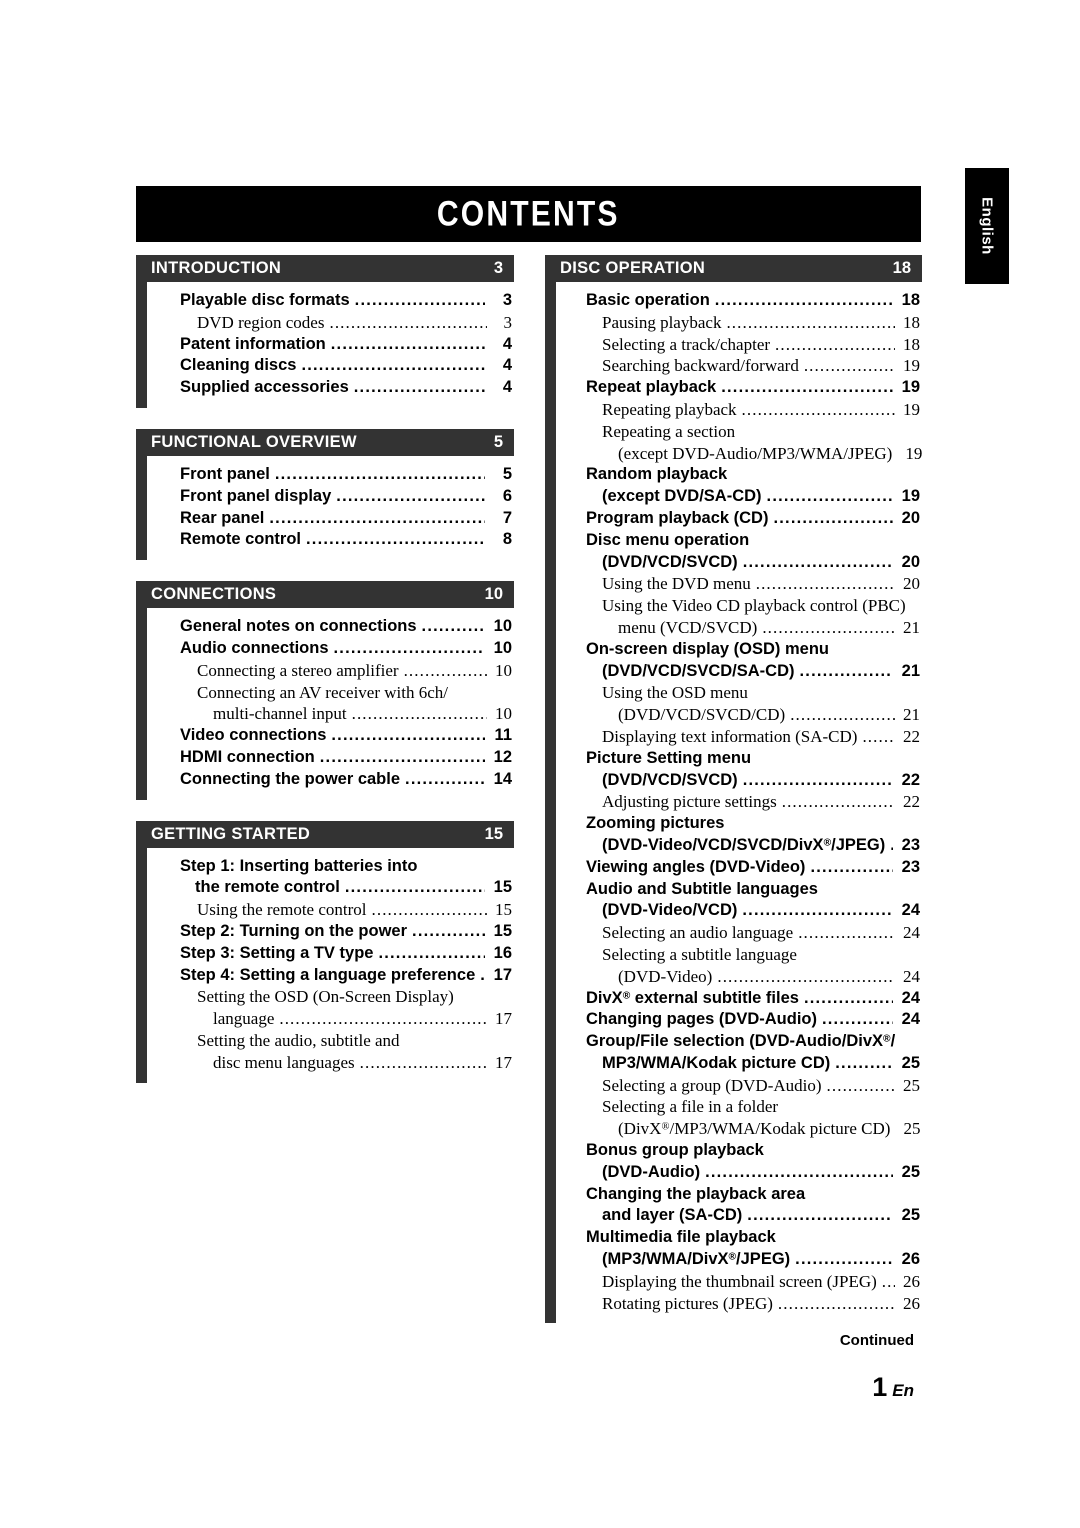 The height and width of the screenshot is (1528, 1080). Describe the element at coordinates (662, 322) in the screenshot. I see `toc-entry-text: Pausing playback` at that location.